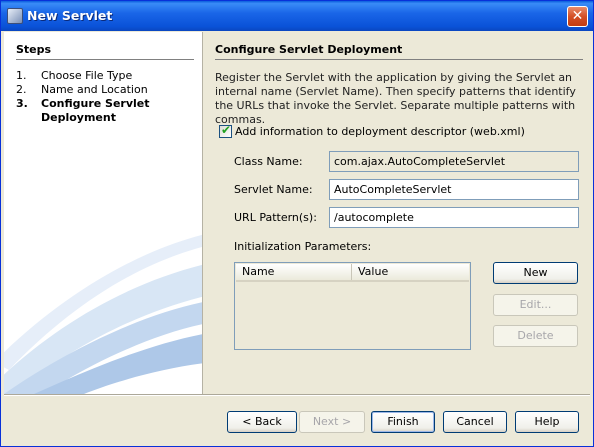 This screenshot has width=594, height=447. I want to click on servlet-name-input: AutoCompleteServlet, so click(454, 189).